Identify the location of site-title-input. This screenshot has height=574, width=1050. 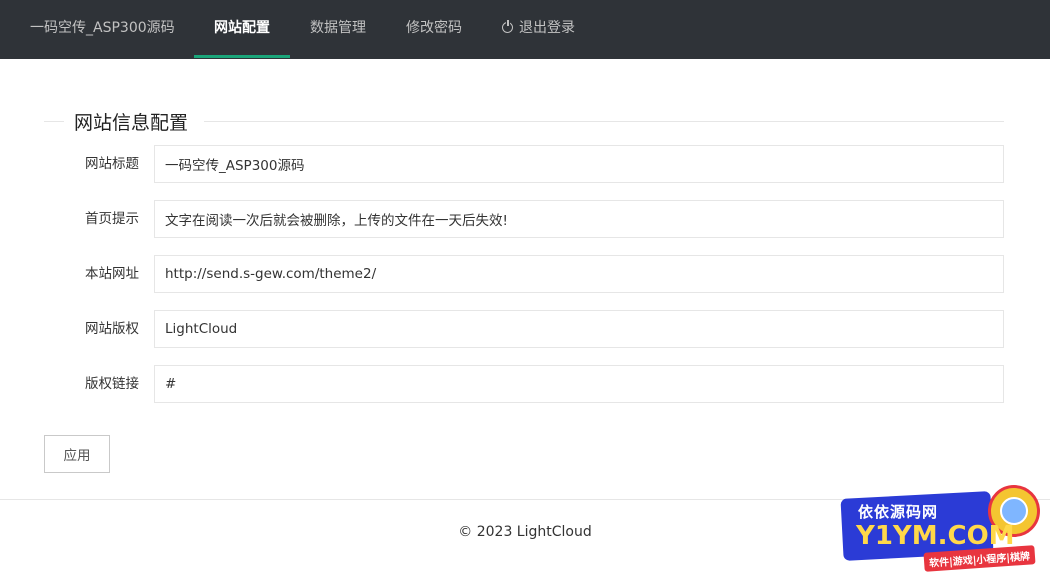
(579, 164).